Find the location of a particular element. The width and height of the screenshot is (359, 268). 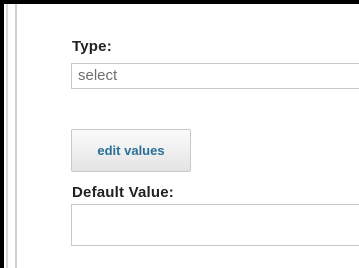

type-label: Type: is located at coordinates (92, 46).